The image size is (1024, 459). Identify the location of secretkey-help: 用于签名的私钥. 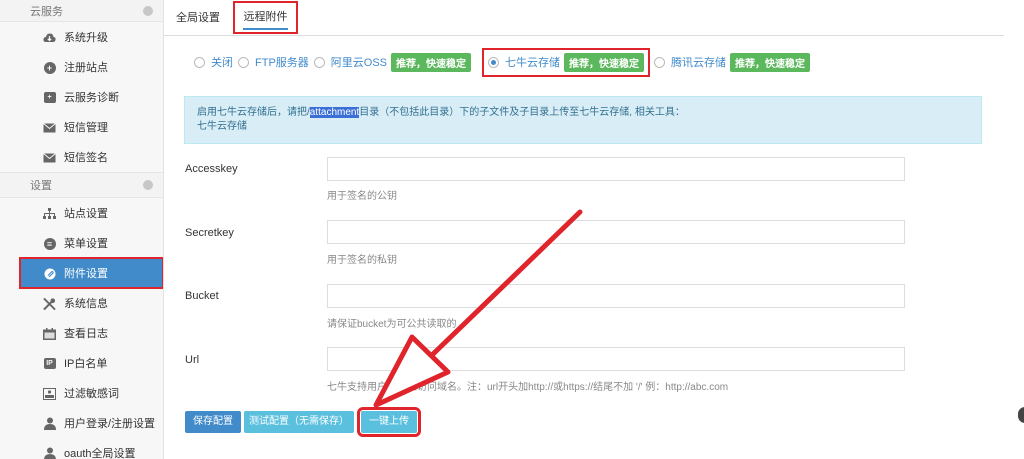
(362, 260).